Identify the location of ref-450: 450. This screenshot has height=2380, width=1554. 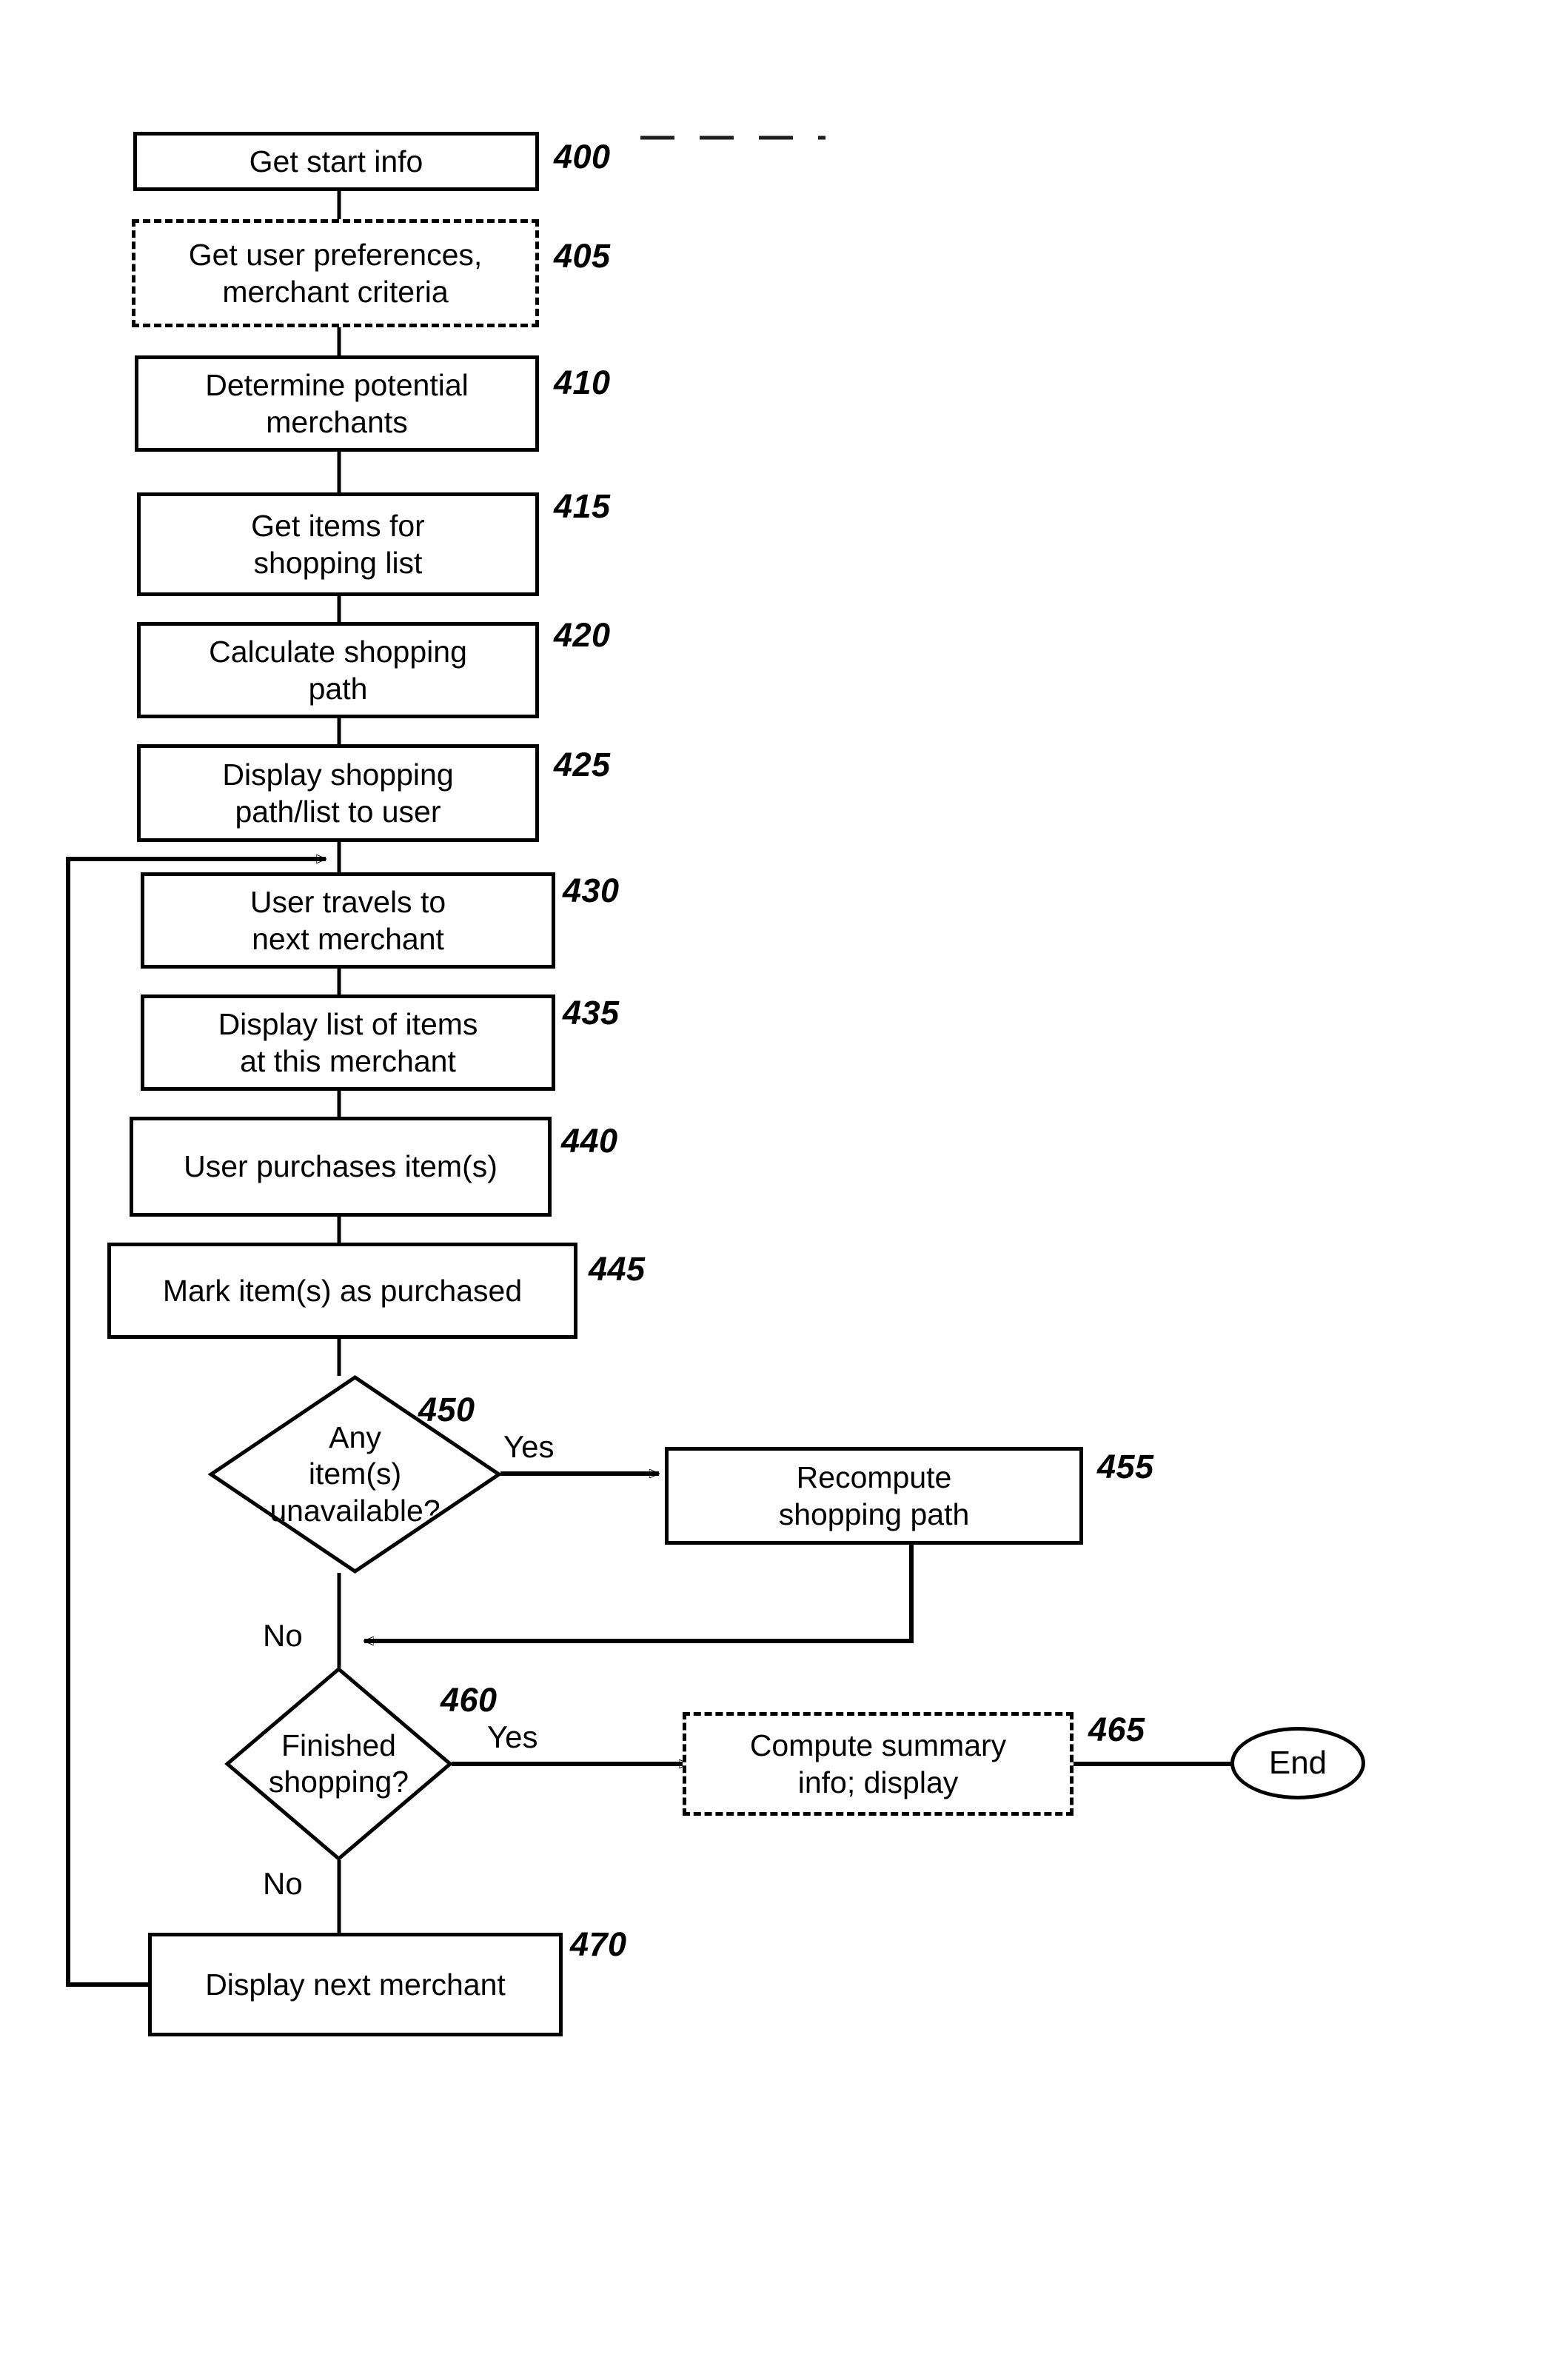
(447, 1409).